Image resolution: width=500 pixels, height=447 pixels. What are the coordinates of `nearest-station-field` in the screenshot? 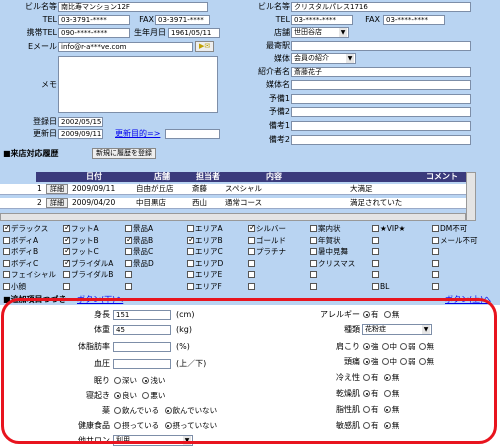 It's located at (381, 46).